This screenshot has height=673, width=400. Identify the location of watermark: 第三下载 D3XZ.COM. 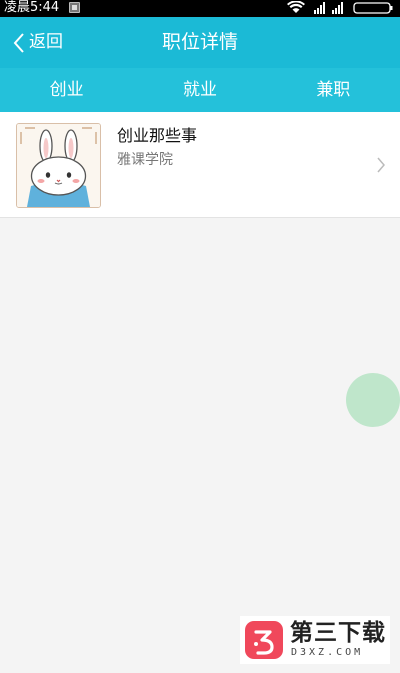
(315, 640).